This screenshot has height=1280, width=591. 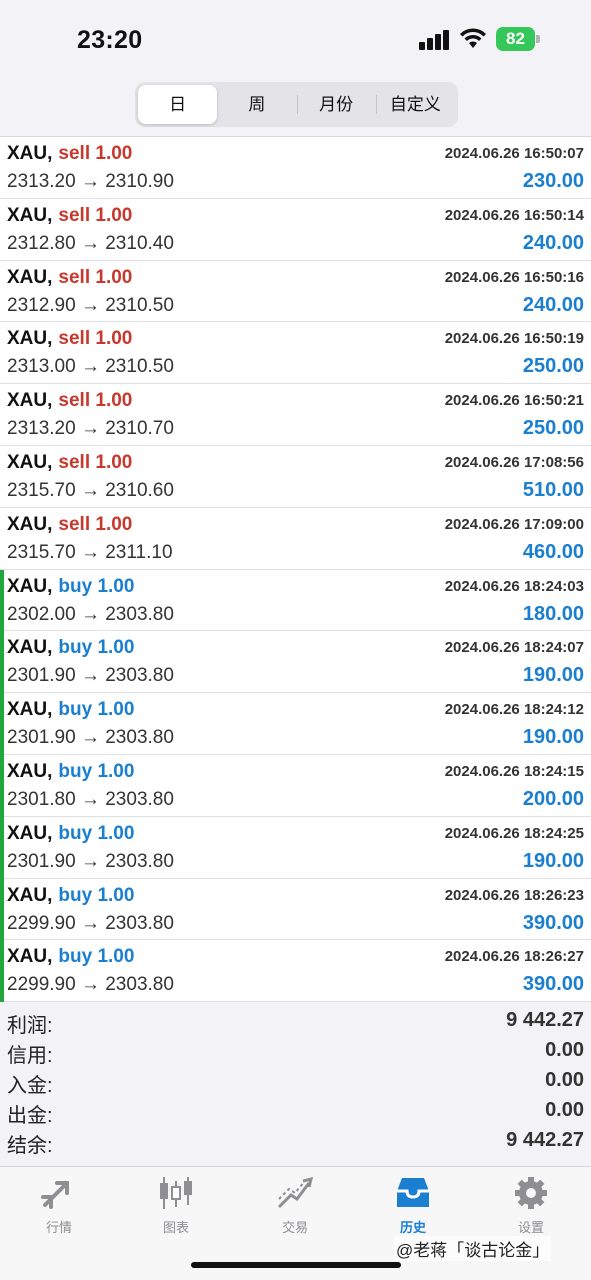 I want to click on quotes-arrows-icon, so click(x=55, y=1195).